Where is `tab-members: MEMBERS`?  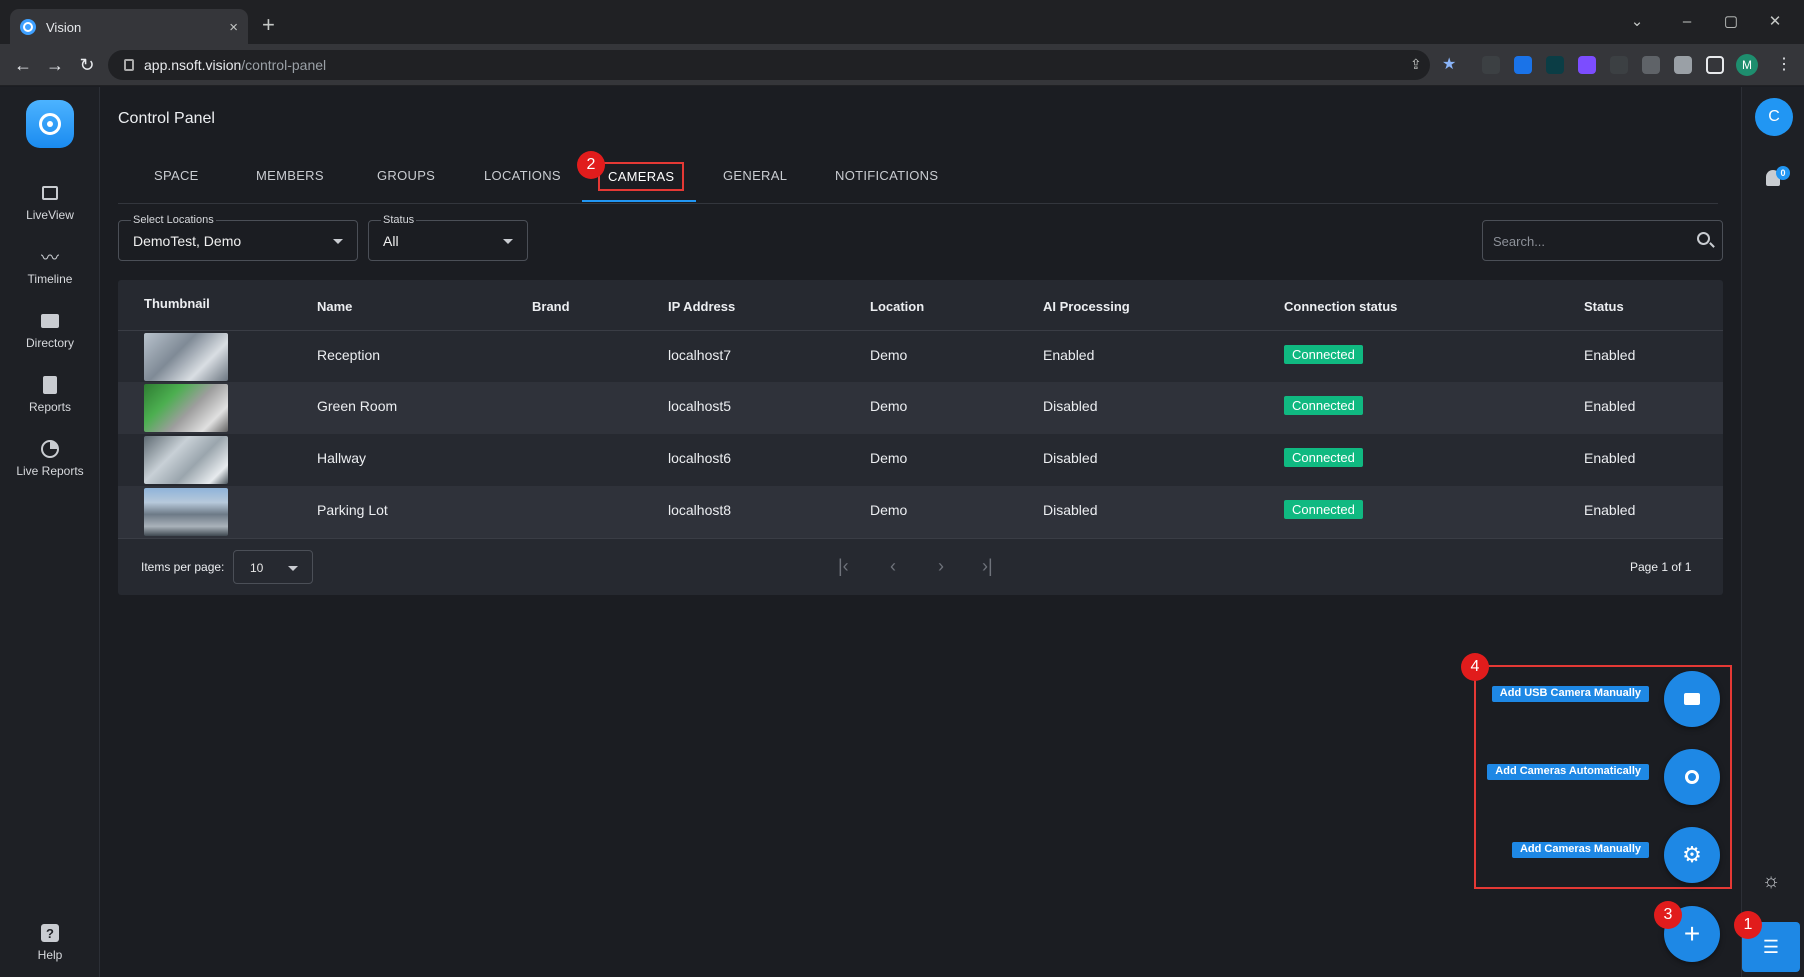 tab-members: MEMBERS is located at coordinates (290, 175).